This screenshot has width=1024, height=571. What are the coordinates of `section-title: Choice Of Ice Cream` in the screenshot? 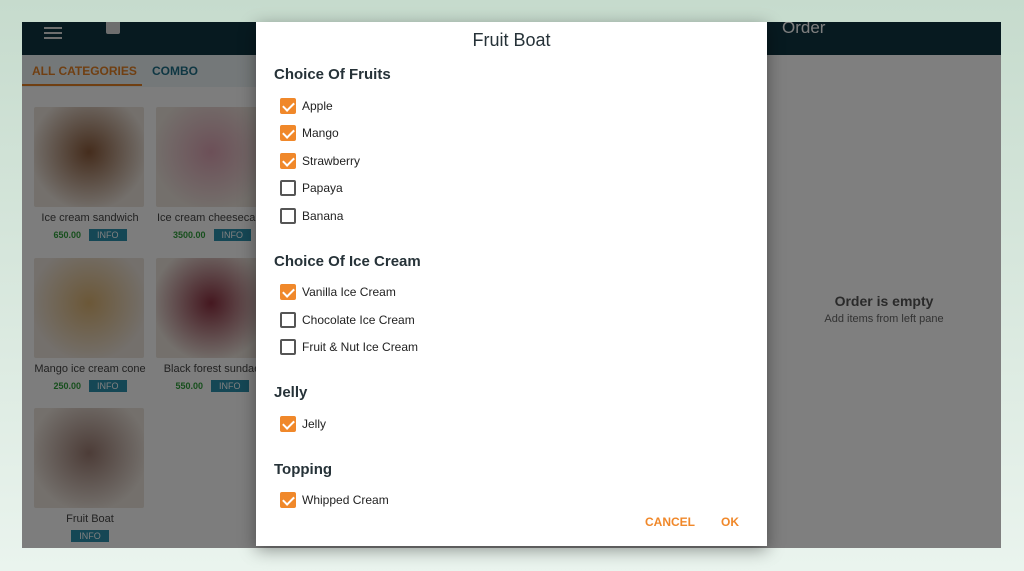 It's located at (347, 261).